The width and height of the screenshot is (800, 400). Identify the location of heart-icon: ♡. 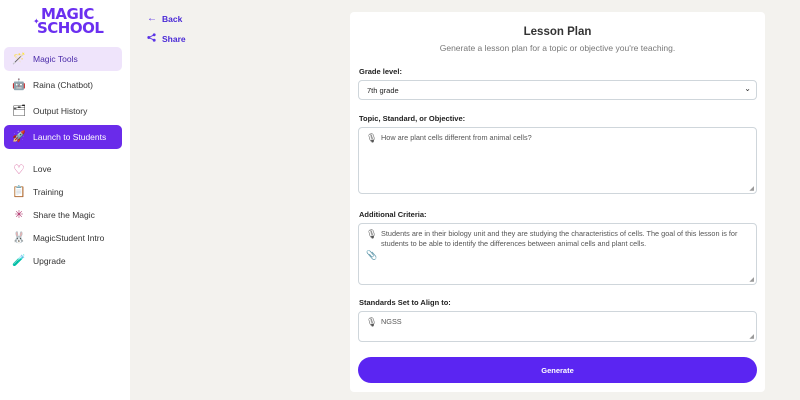
(19, 169).